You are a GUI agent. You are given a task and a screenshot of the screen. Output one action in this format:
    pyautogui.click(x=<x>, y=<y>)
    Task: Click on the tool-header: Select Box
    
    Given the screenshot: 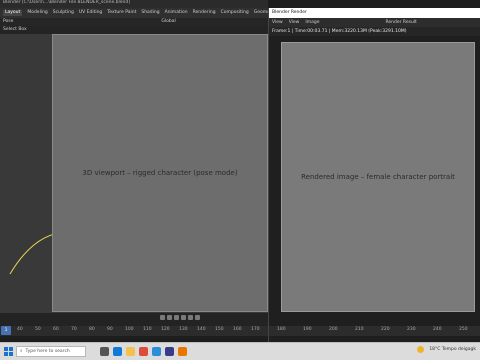 What is the action you would take?
    pyautogui.click(x=134, y=30)
    